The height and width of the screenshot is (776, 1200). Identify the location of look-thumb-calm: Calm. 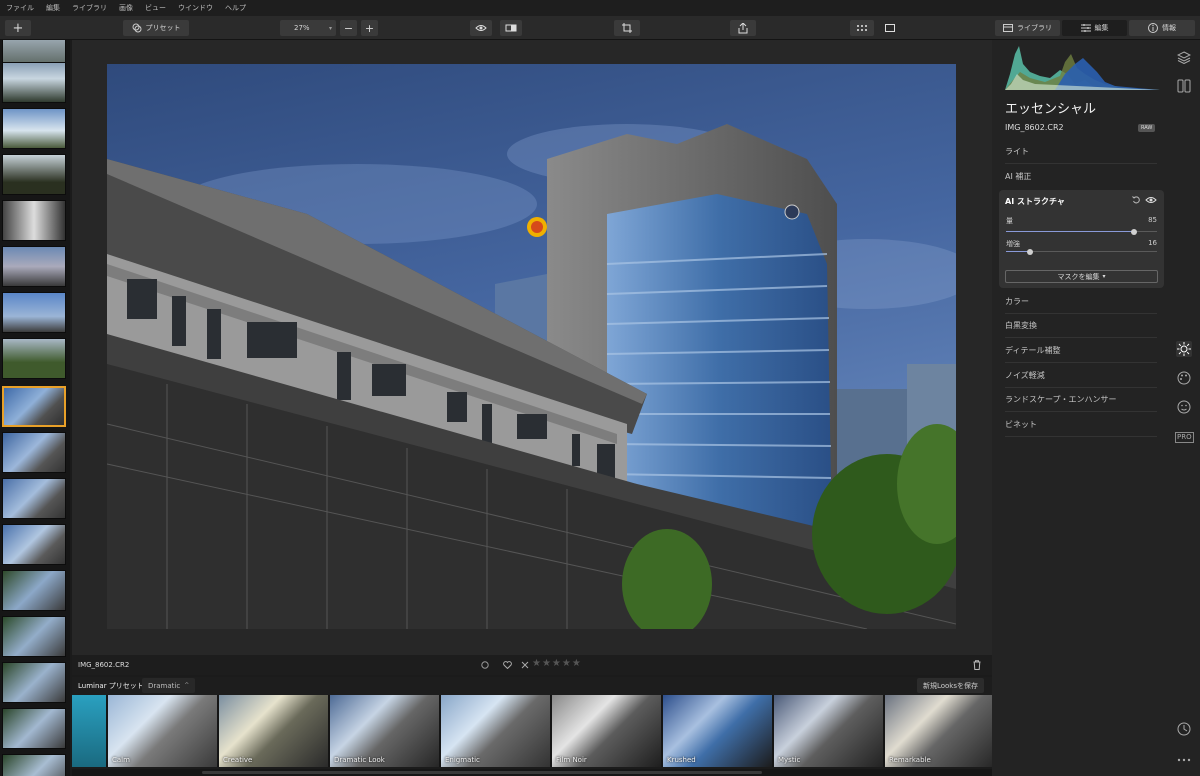
(162, 731).